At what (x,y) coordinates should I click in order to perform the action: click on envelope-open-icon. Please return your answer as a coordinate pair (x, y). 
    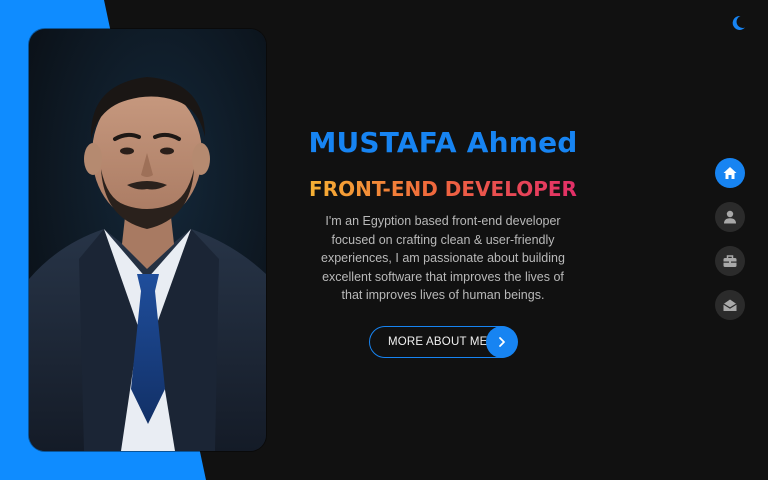
    Looking at the image, I should click on (730, 305).